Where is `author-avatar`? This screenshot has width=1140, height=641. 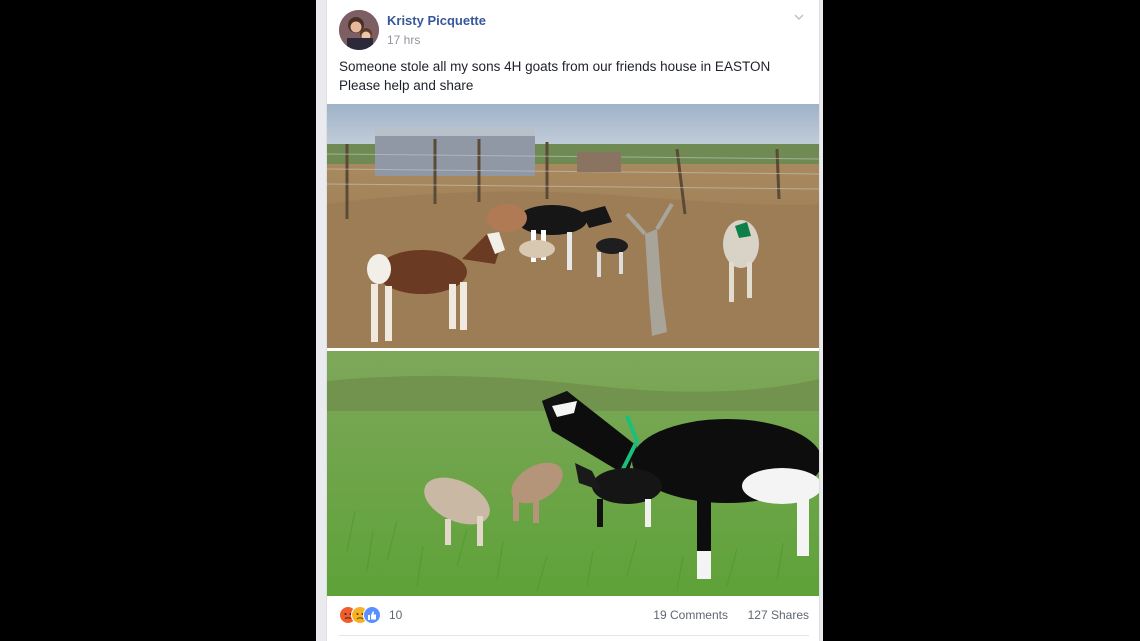 author-avatar is located at coordinates (359, 30).